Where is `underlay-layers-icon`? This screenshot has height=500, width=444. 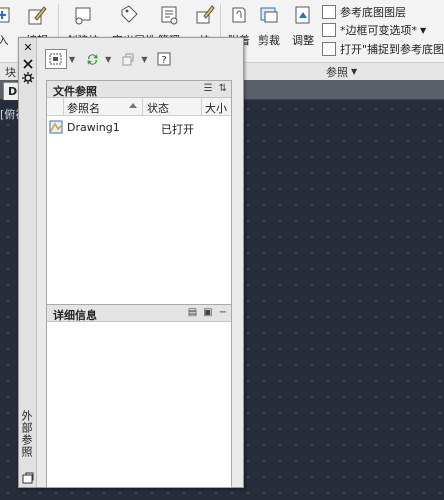
underlay-layers-icon is located at coordinates (329, 12).